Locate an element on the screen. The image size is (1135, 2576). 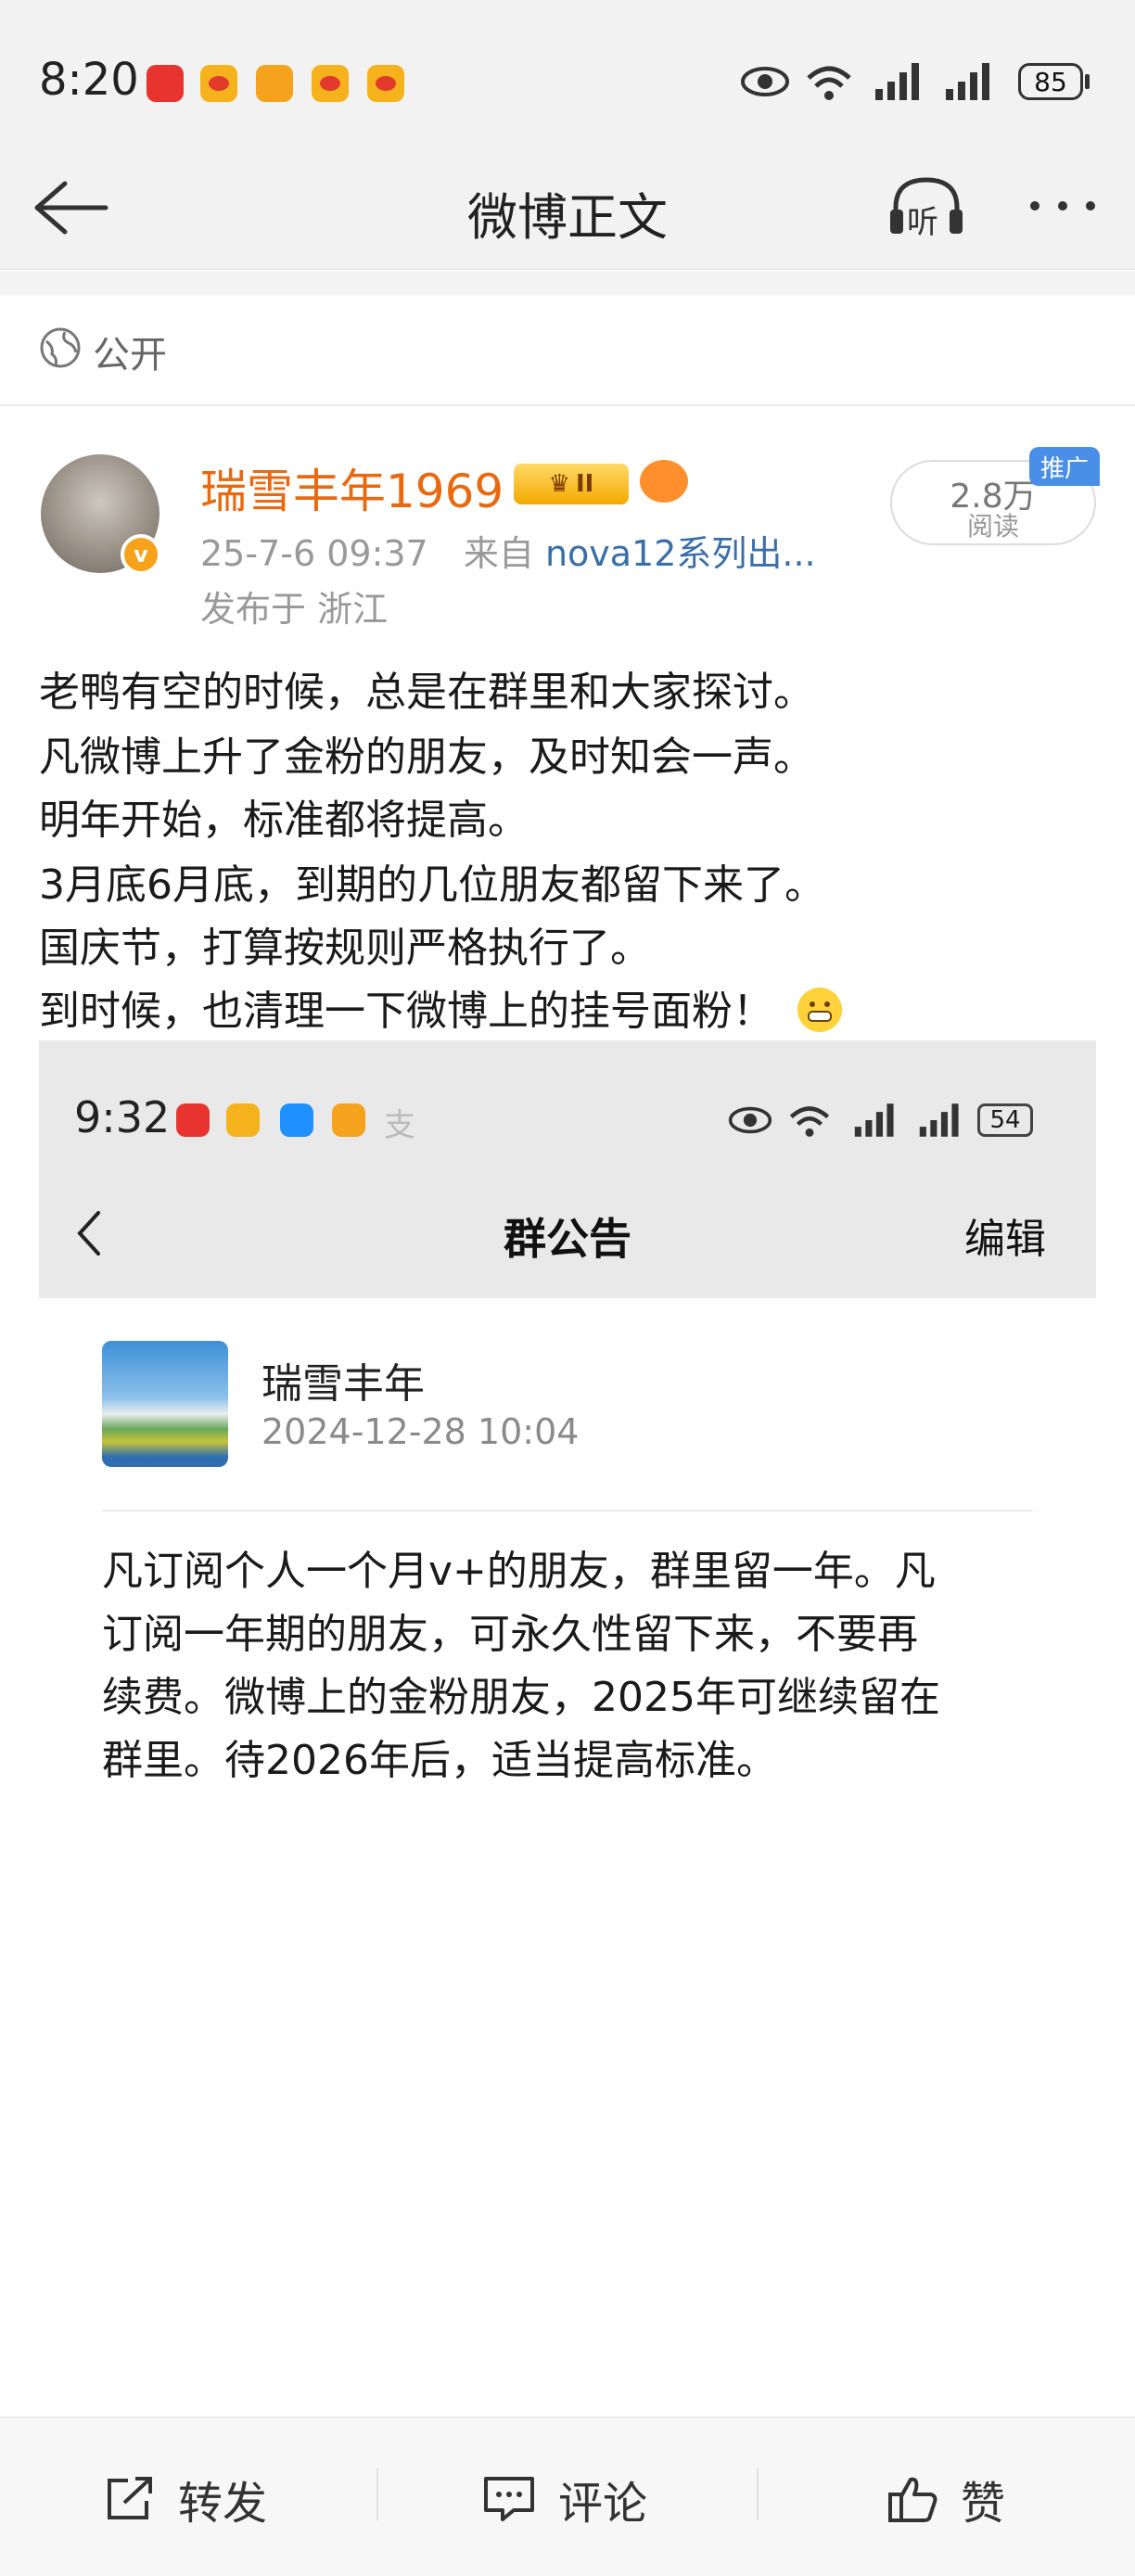
post-text: 到时候，也清理一下微博上的挂号面粉！ is located at coordinates (406, 1011).